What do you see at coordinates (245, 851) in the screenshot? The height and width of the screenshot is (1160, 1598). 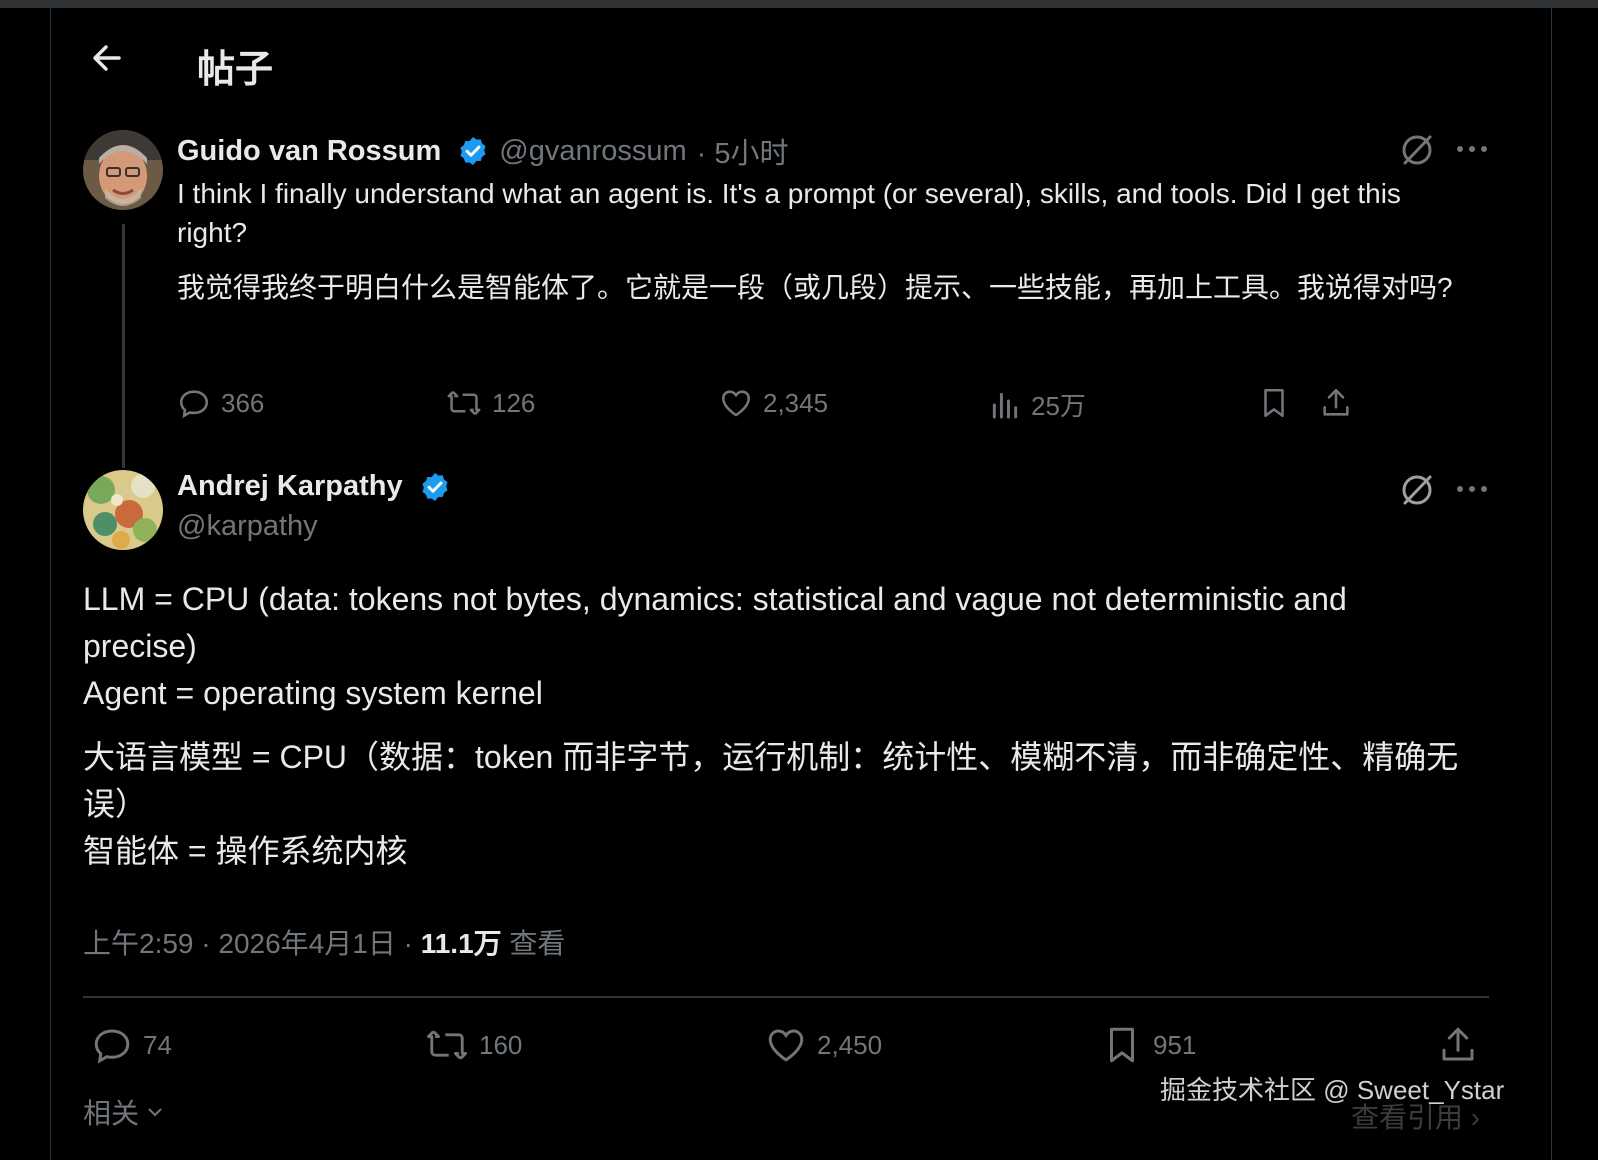 I see `post-text-zh-2: 智能体 = 操作系统内核` at bounding box center [245, 851].